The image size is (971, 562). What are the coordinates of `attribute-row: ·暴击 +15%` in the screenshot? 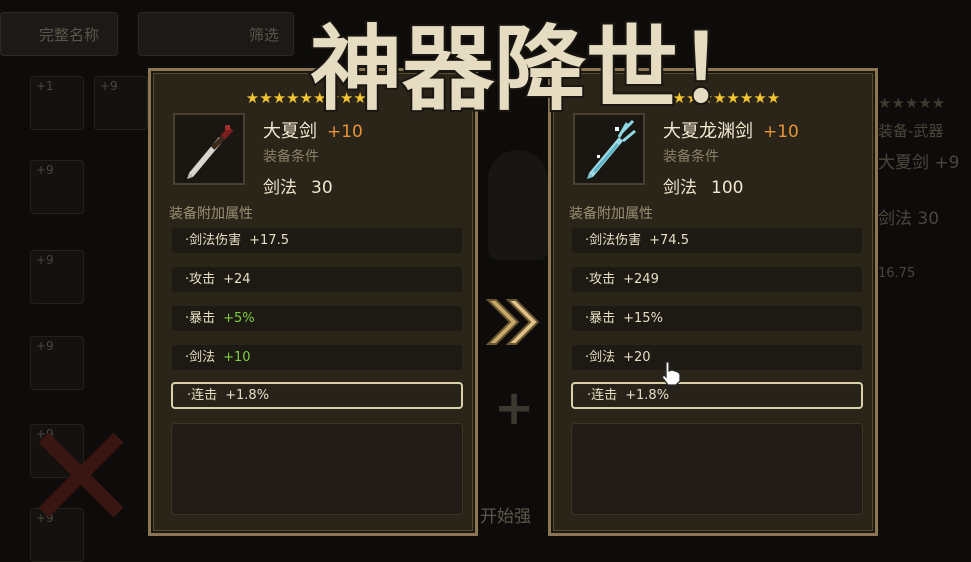 It's located at (717, 318).